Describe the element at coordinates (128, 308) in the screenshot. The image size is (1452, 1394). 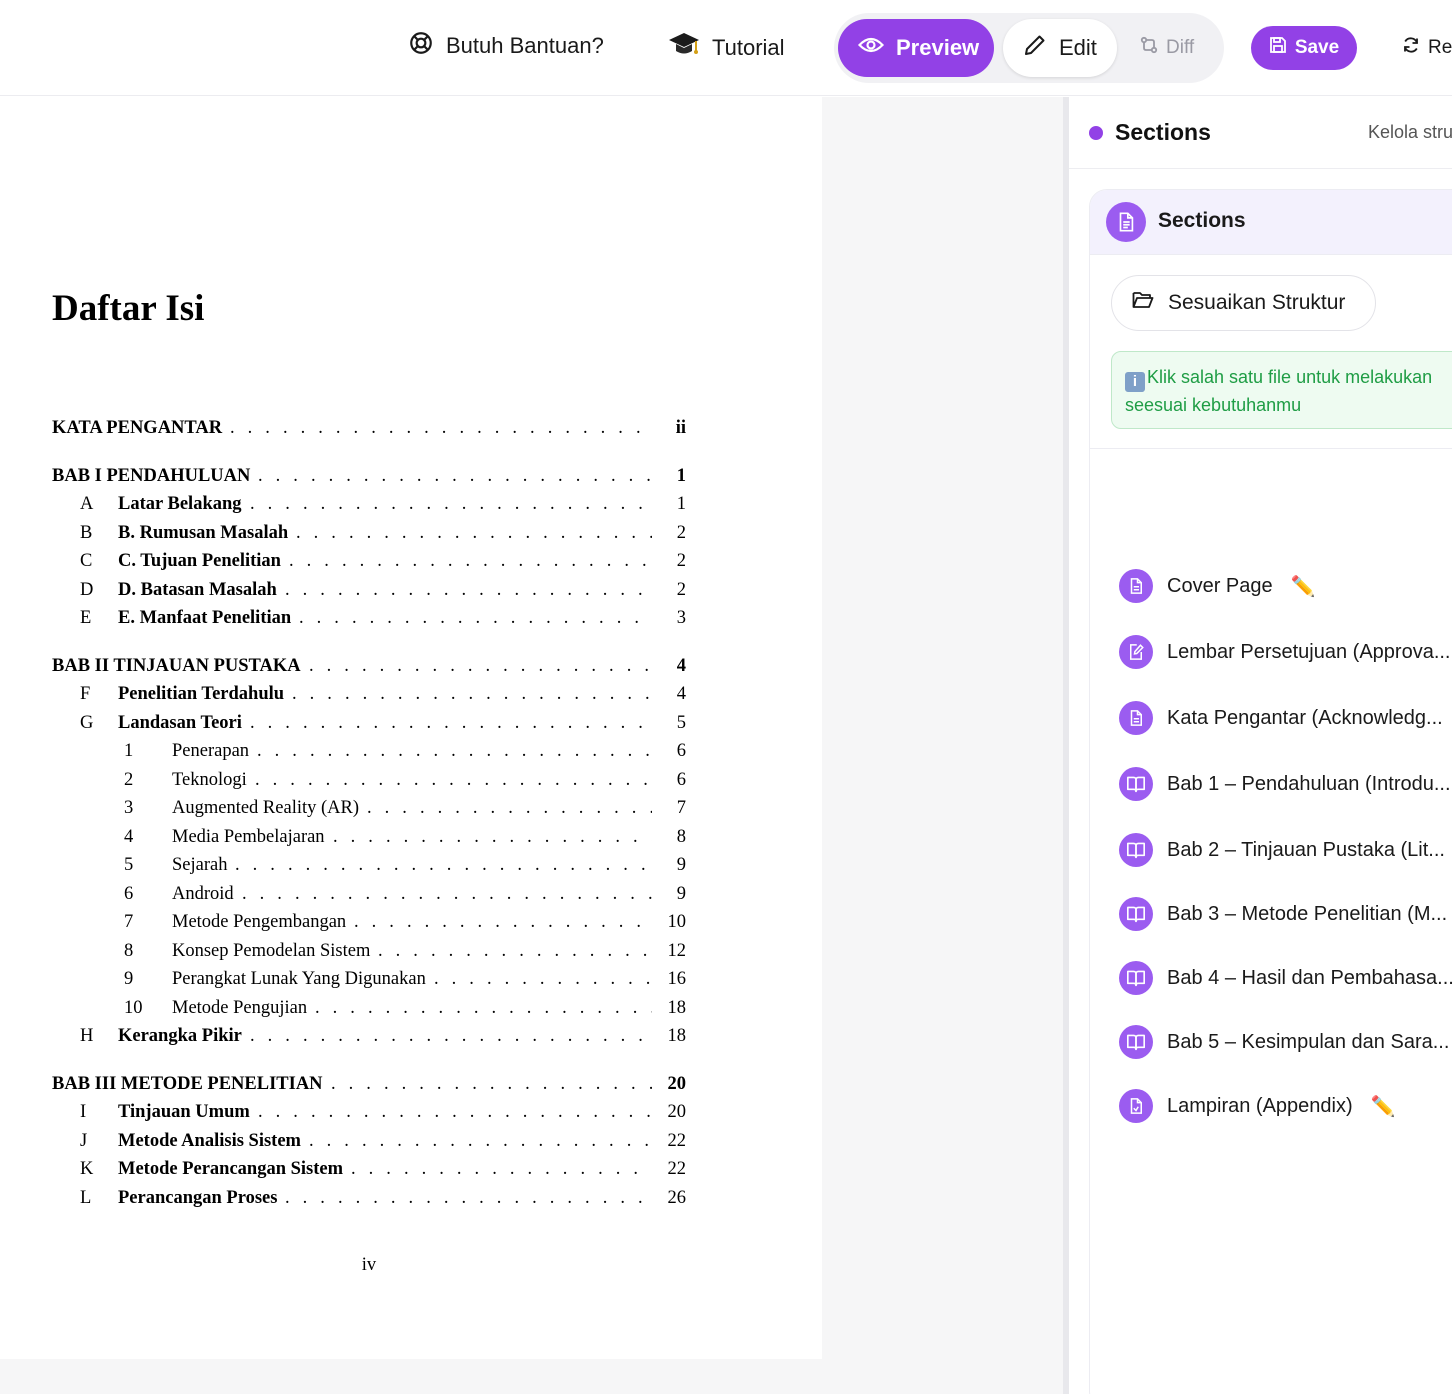
I see `page-title: Daftar Isi` at that location.